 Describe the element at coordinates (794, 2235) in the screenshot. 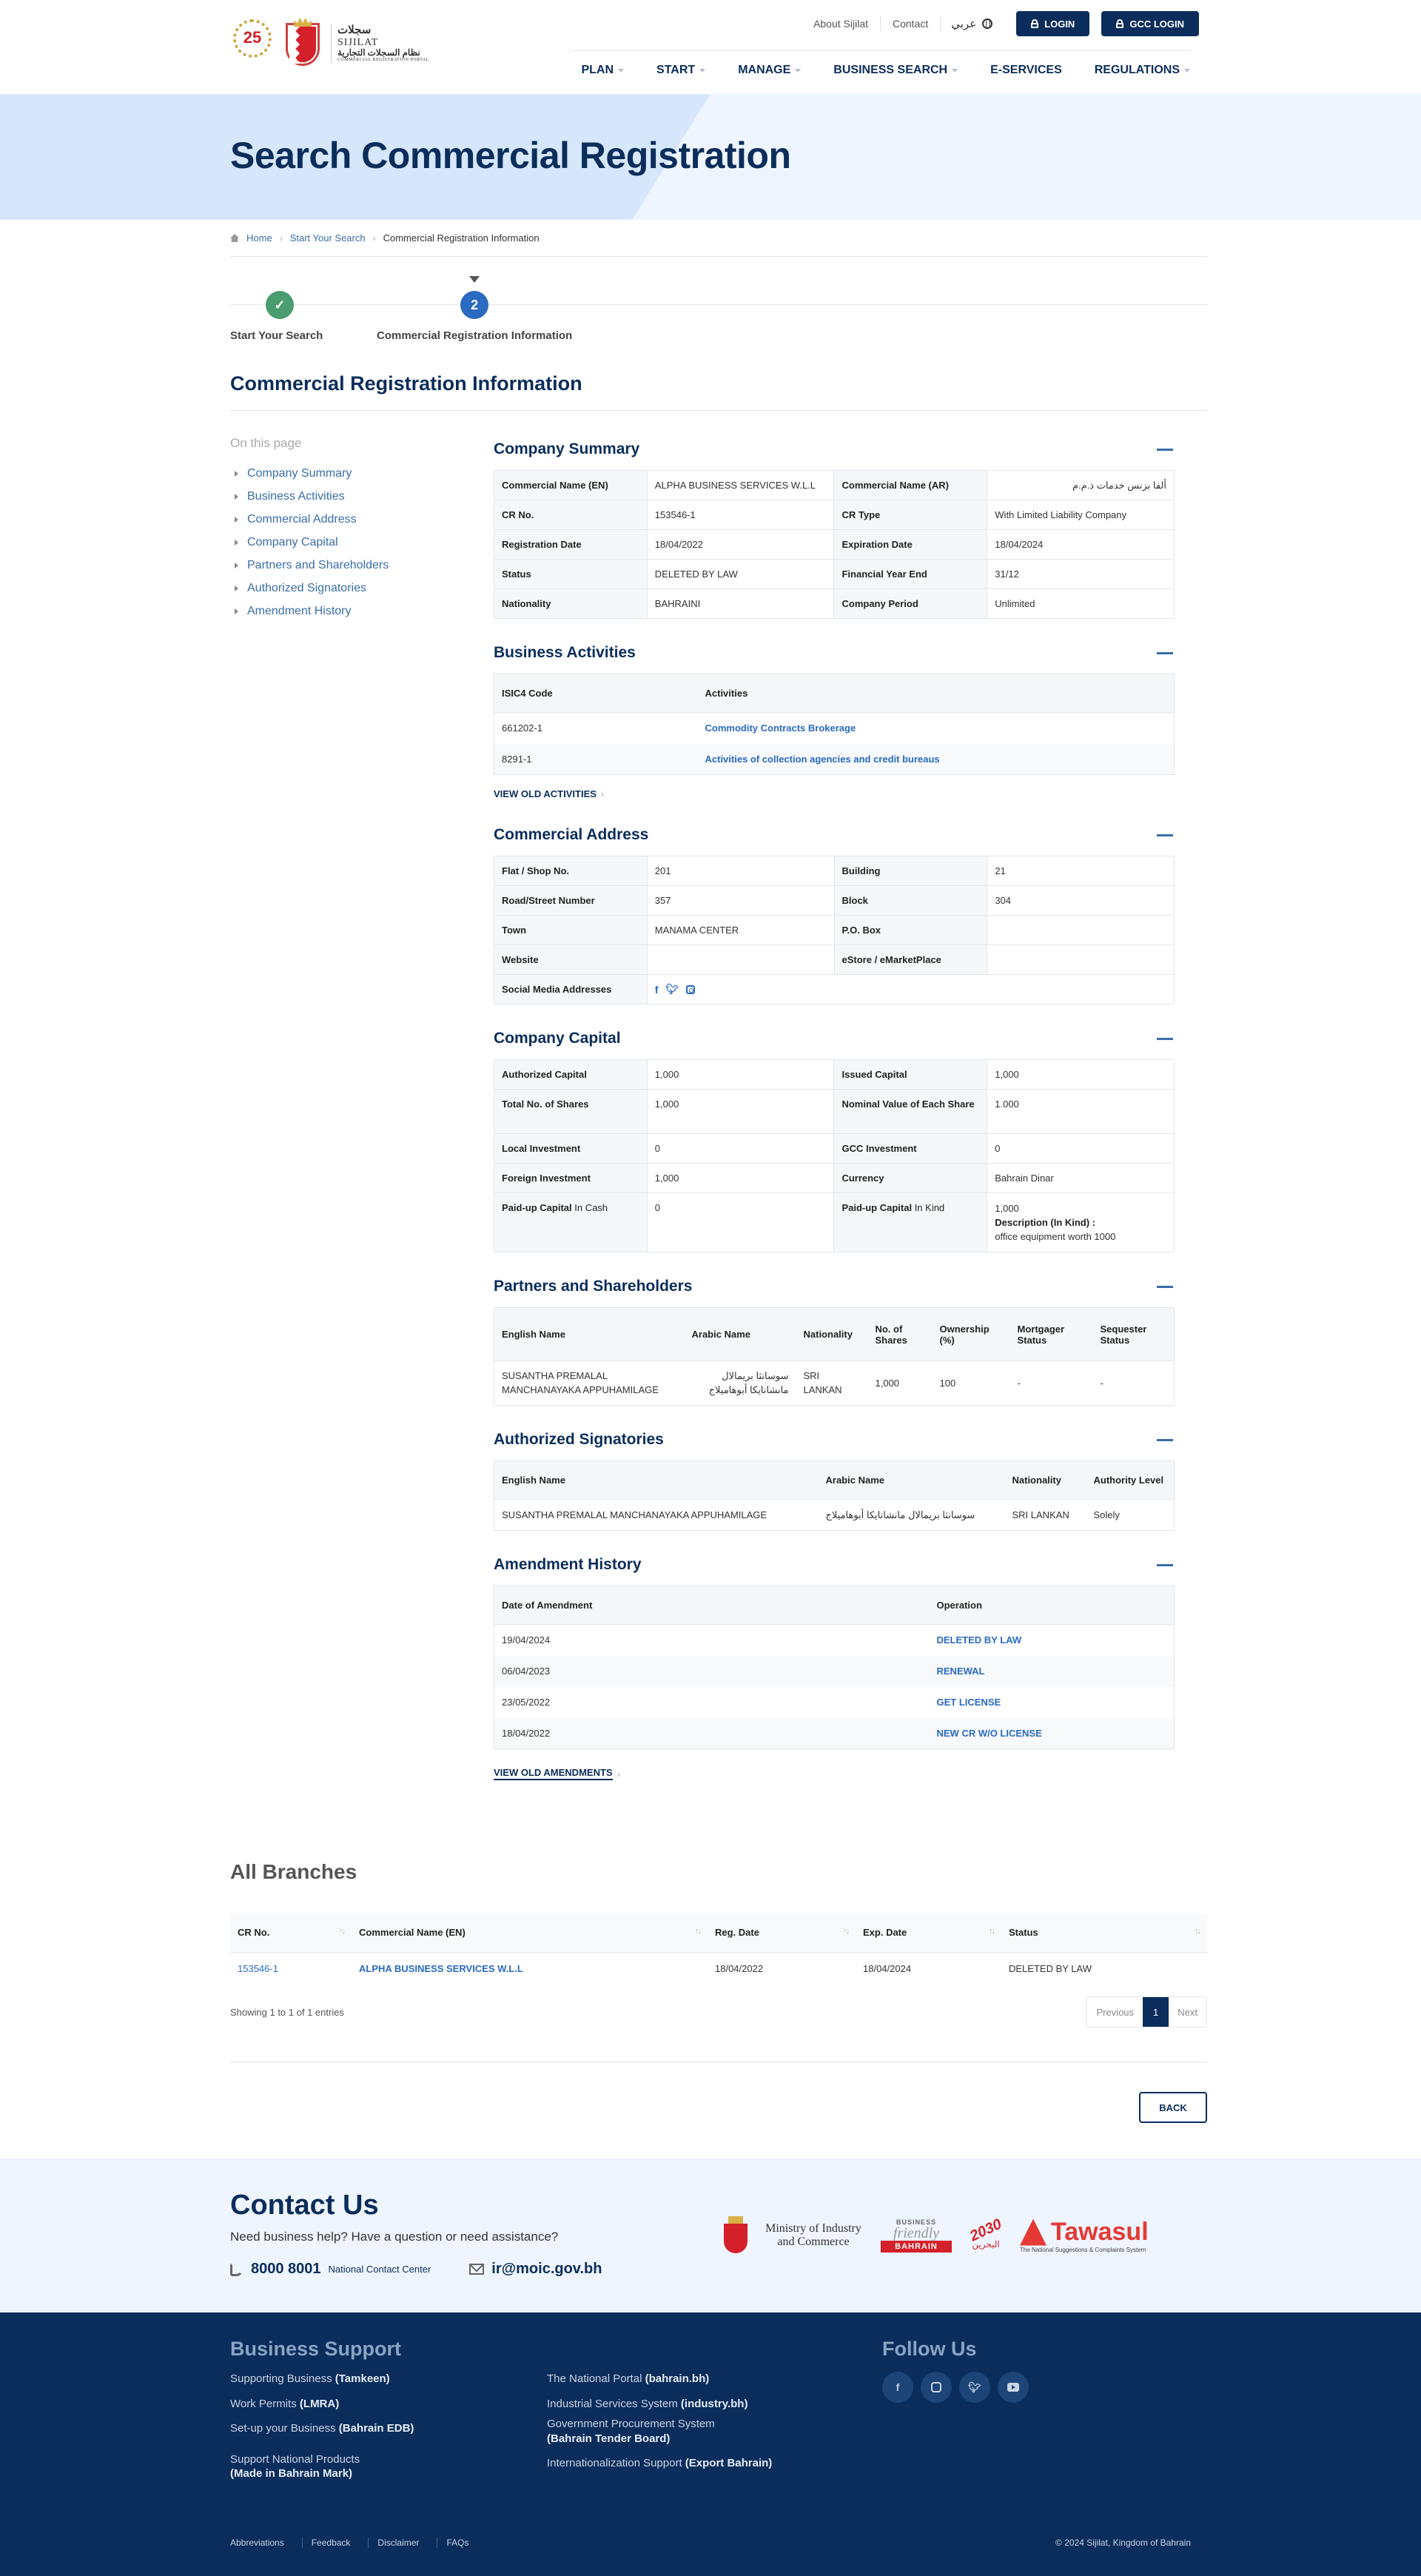

I see `moic-logo: Ministry of Industry and Commerce` at that location.